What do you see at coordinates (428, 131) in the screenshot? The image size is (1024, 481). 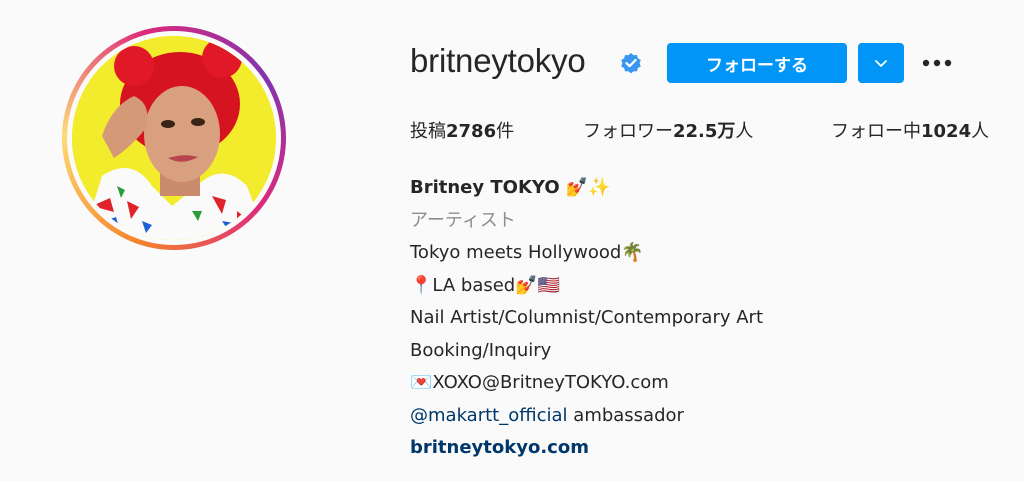 I see `posts-label: 投稿` at bounding box center [428, 131].